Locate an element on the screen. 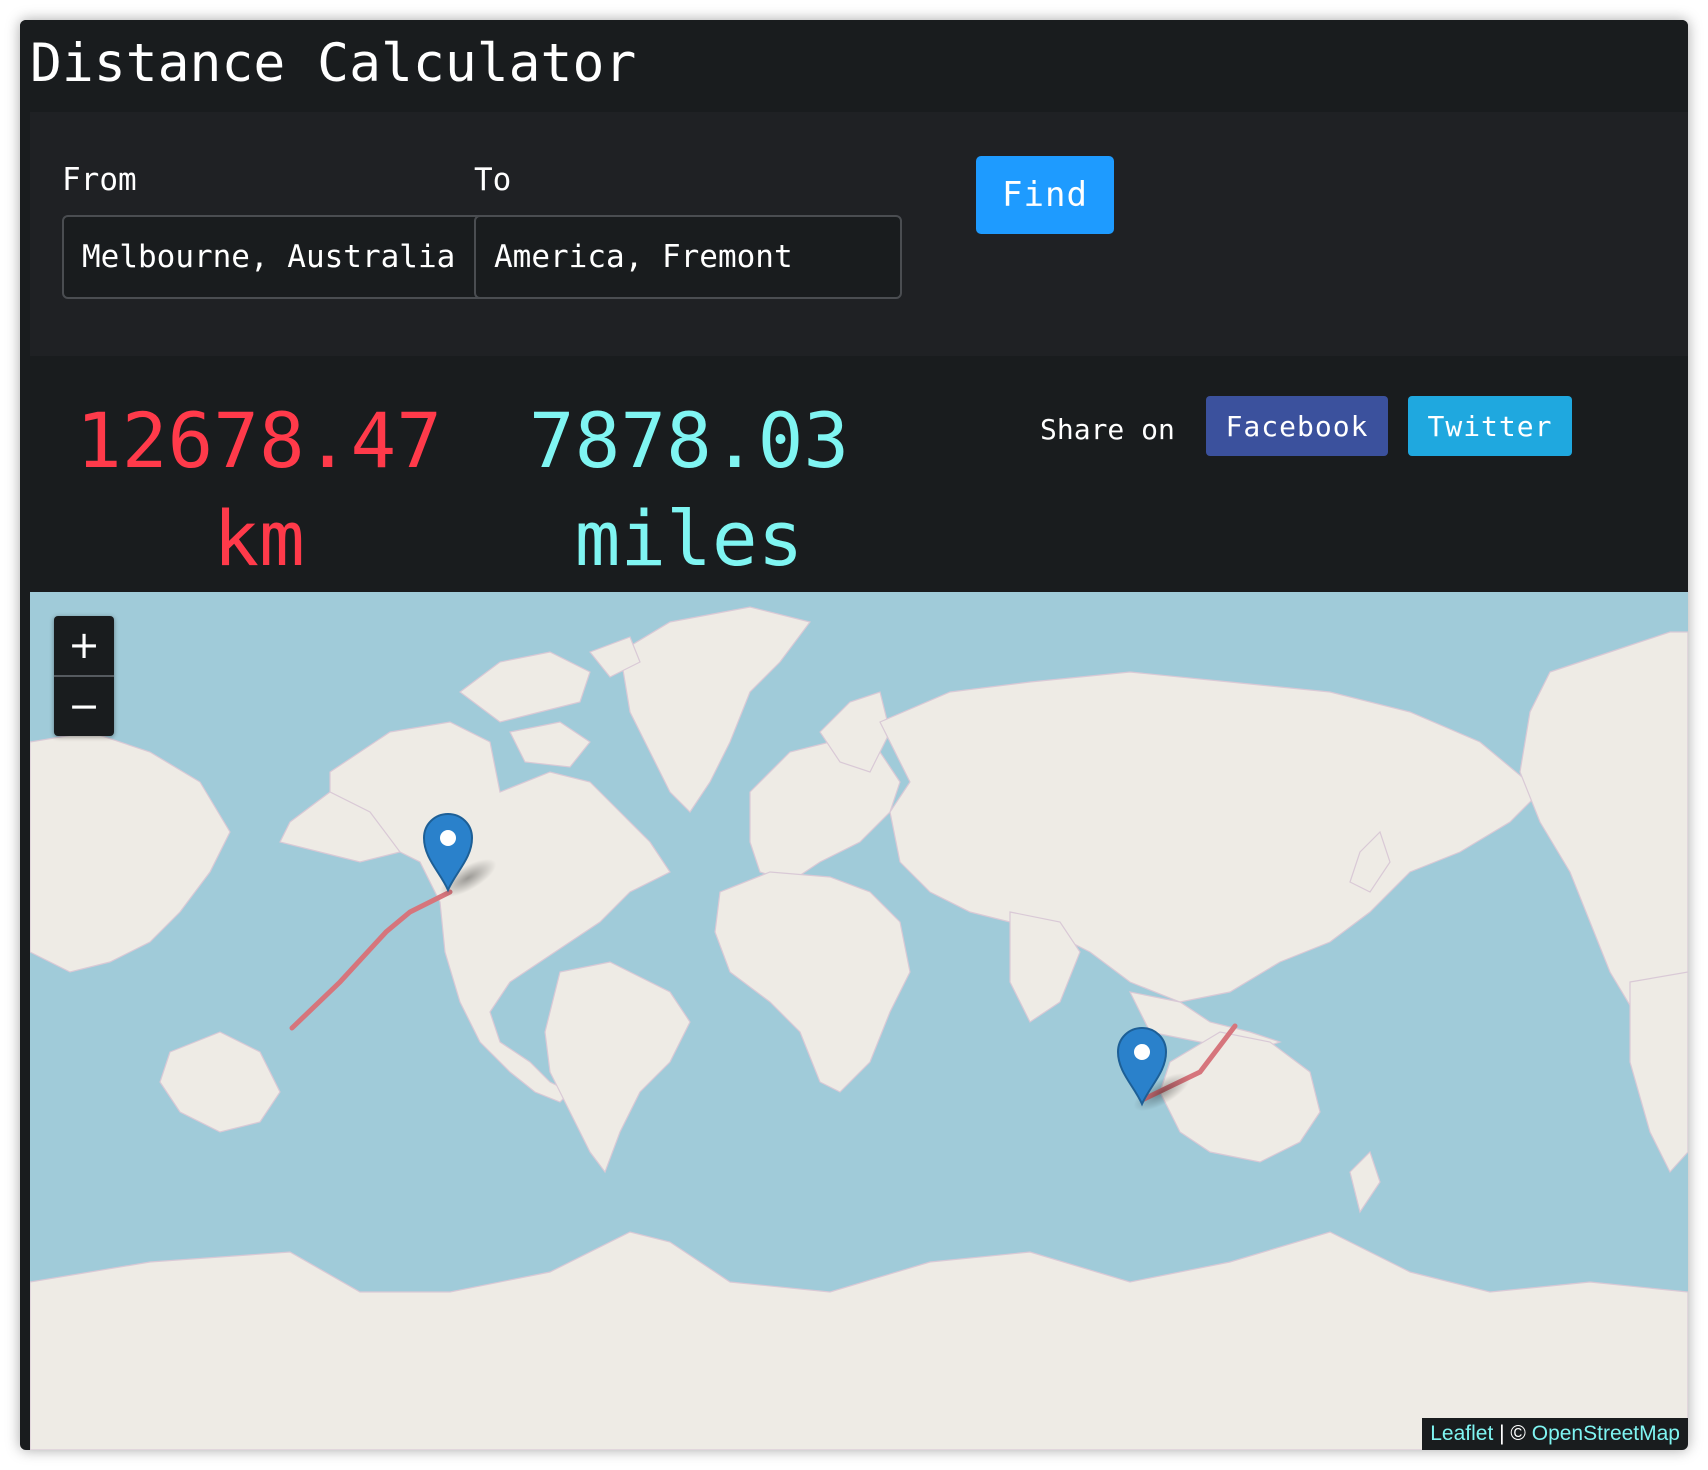 The image size is (1708, 1470). europe-landmass is located at coordinates (825, 812).